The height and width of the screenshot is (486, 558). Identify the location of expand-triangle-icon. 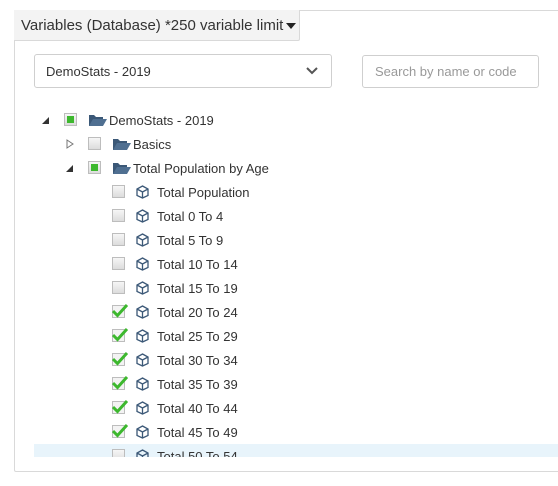
(70, 144).